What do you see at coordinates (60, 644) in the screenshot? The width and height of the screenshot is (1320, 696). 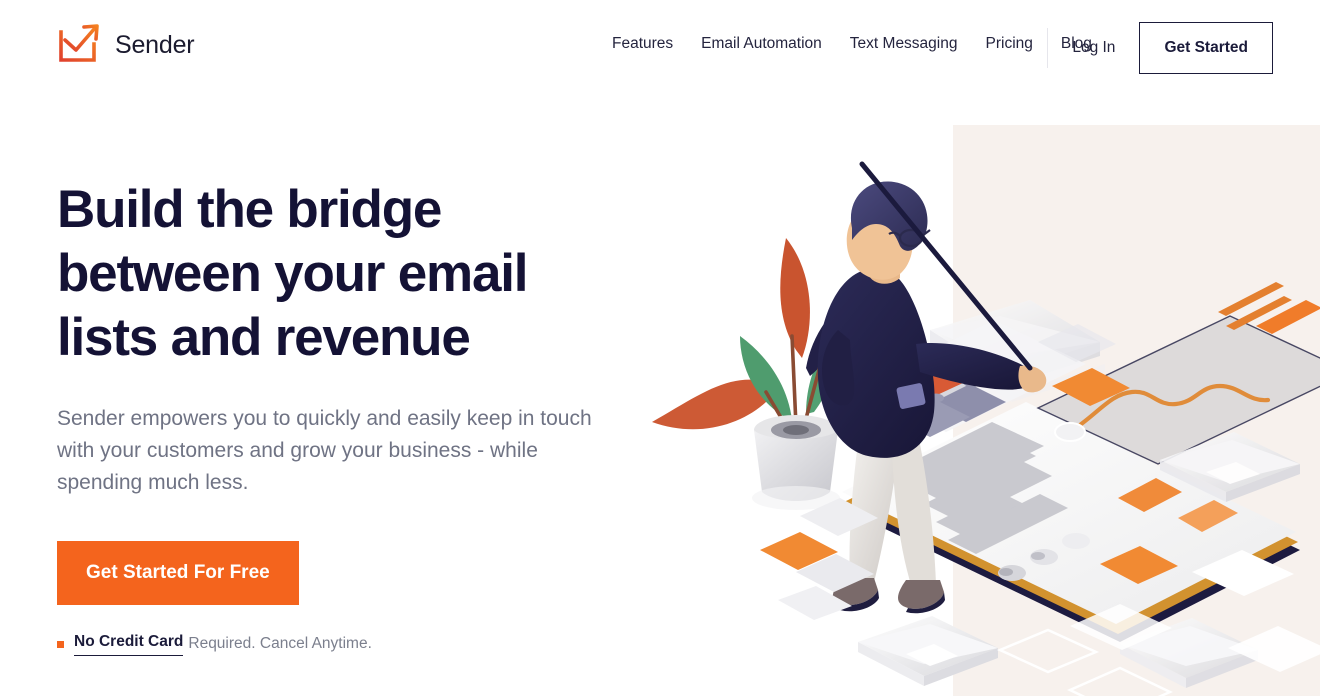 I see `bullet-square-icon` at bounding box center [60, 644].